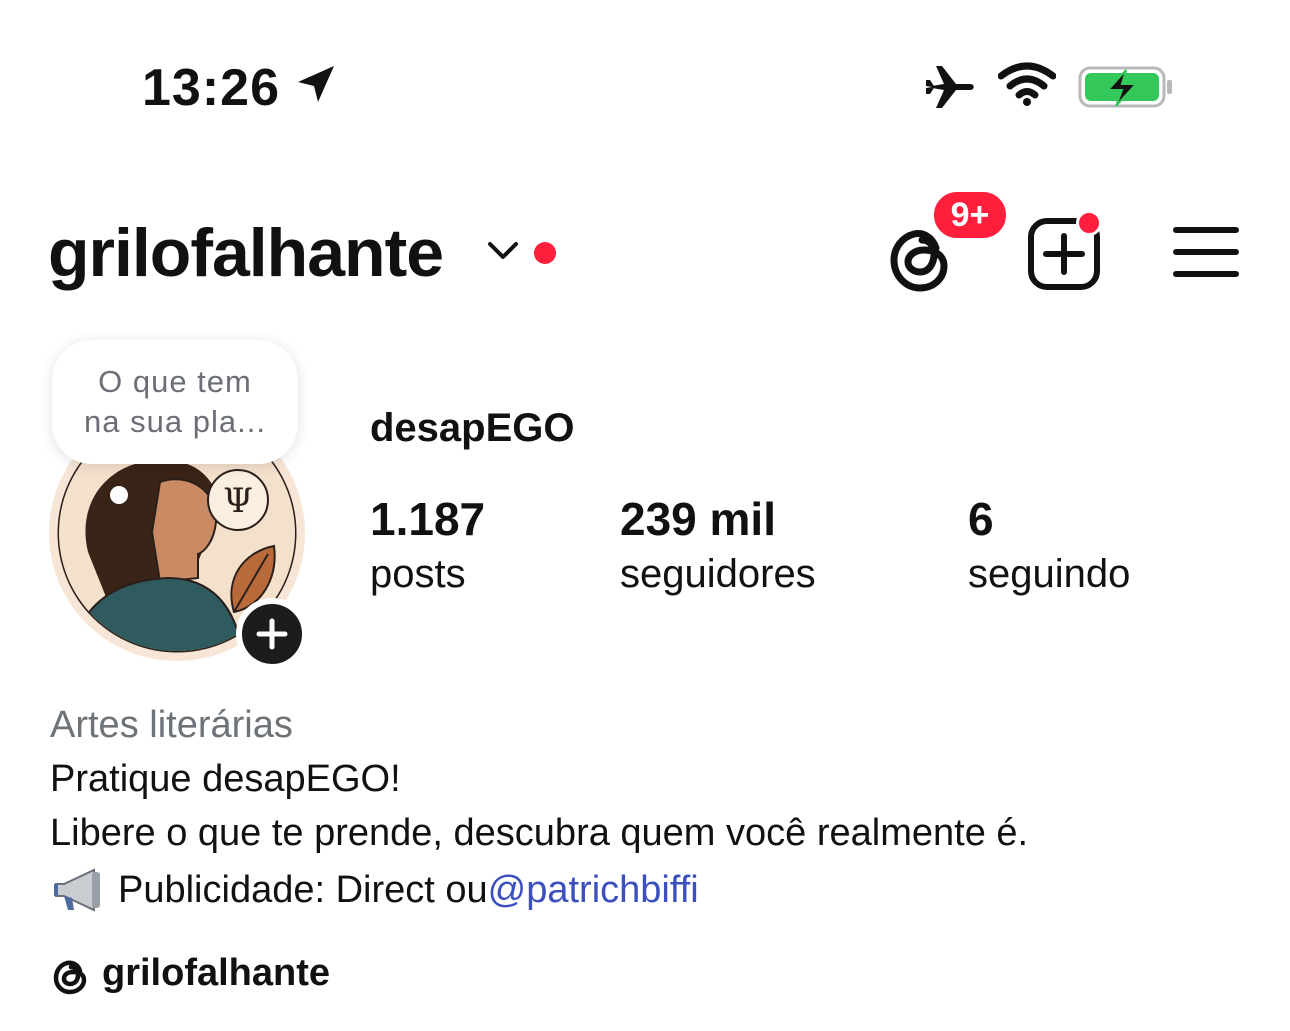 The height and width of the screenshot is (1031, 1290). What do you see at coordinates (171, 725) in the screenshot?
I see `bio-category: Artes literárias` at bounding box center [171, 725].